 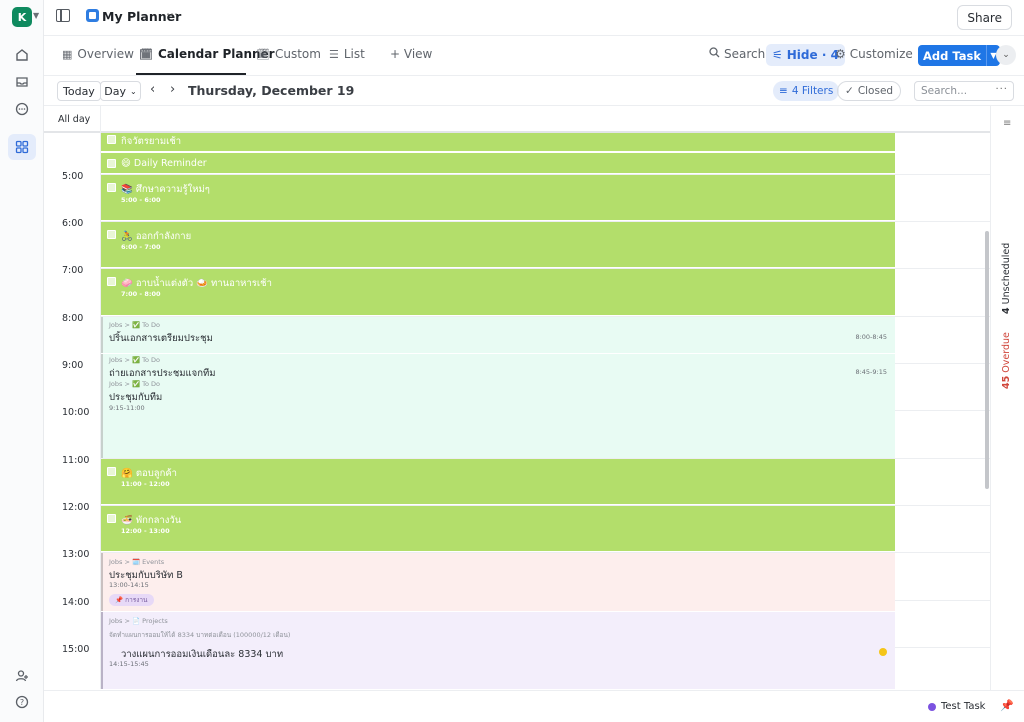 What do you see at coordinates (36, 15) in the screenshot?
I see `chevron-down-icon: ▼` at bounding box center [36, 15].